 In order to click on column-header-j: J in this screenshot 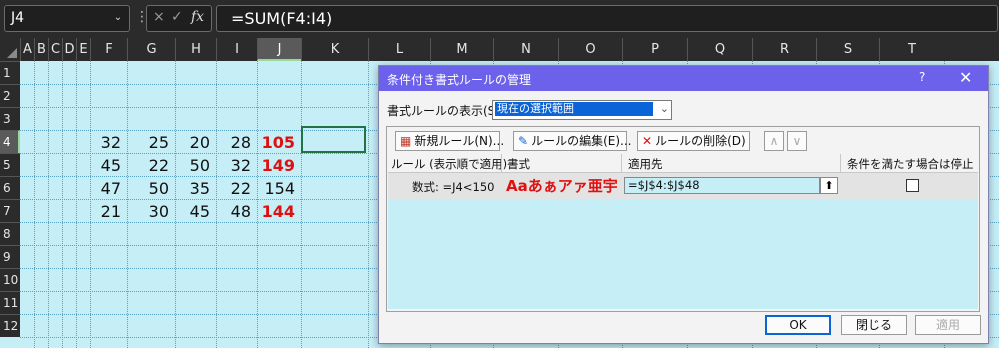, I will do `click(279, 49)`.